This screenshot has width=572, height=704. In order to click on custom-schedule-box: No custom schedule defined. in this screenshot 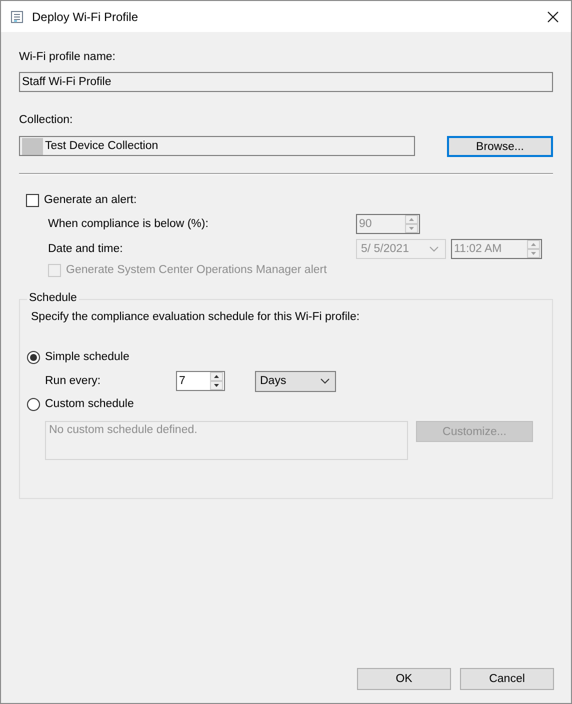, I will do `click(226, 440)`.